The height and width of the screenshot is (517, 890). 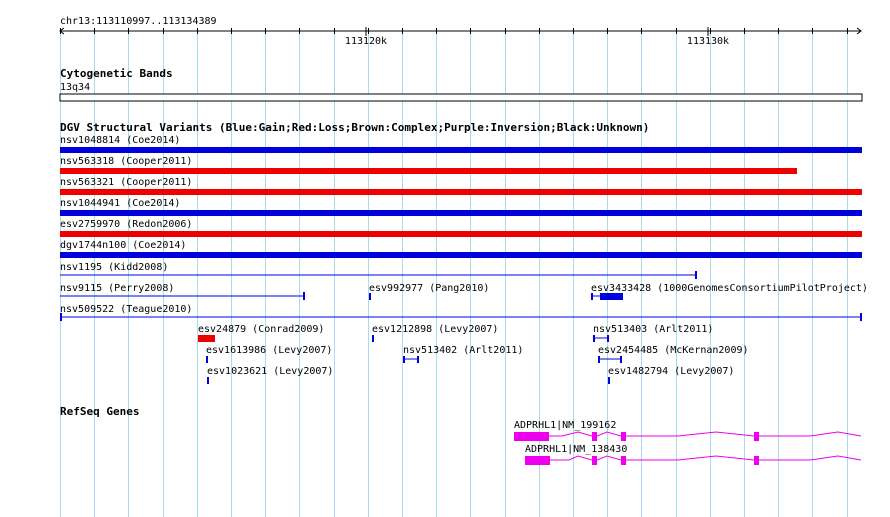 I want to click on ruler-tick-label: 113120k, so click(x=366, y=41).